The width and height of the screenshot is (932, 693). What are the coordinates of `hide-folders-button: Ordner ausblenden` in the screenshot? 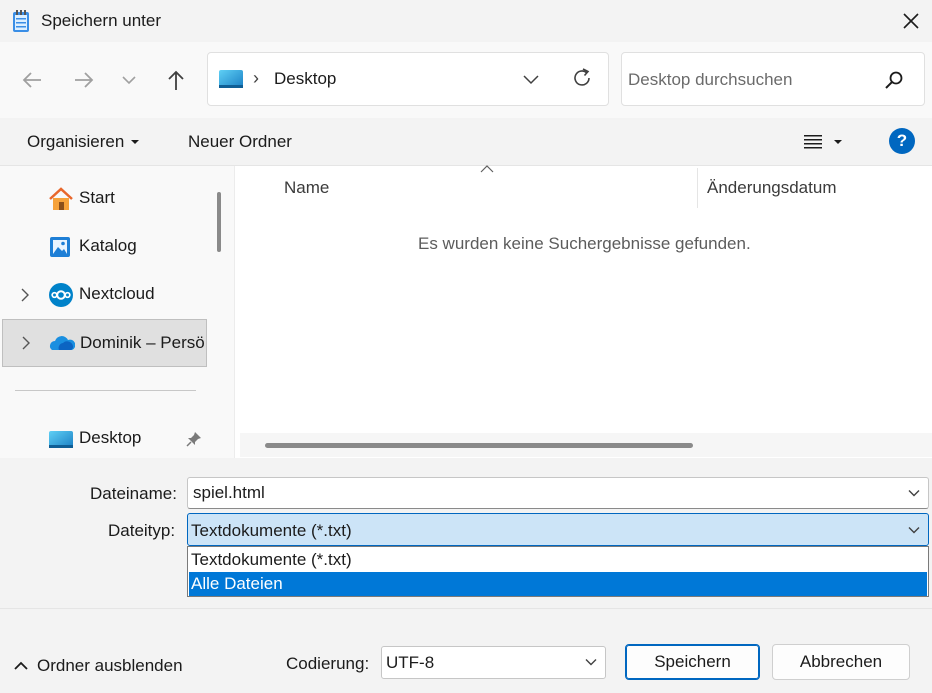 It's located at (98, 666).